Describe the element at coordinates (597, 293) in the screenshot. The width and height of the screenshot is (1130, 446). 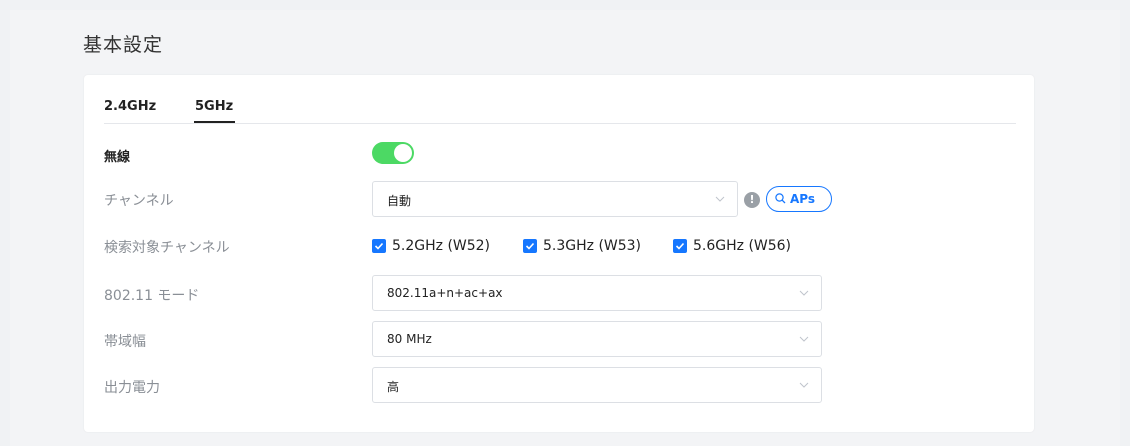
I see `mode-select: 802.11a+n+ac+ax` at that location.